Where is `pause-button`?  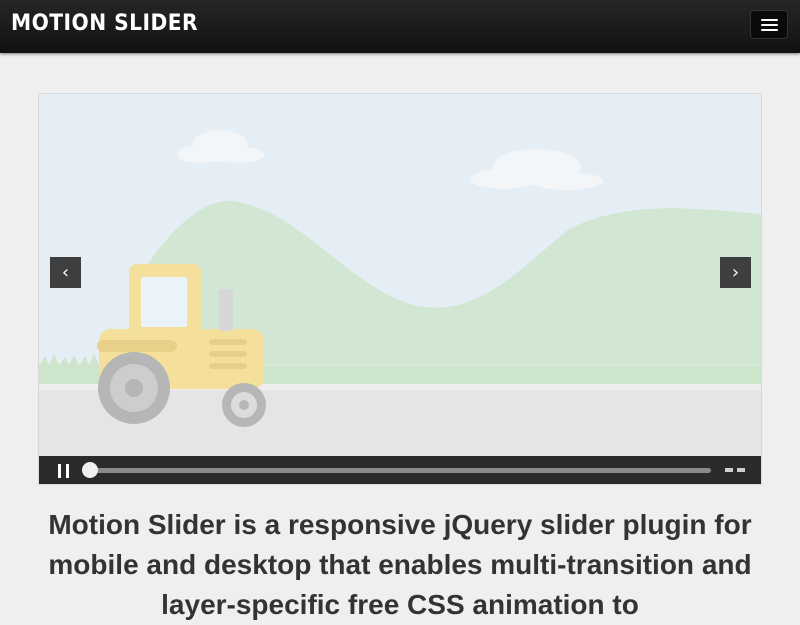 pause-button is located at coordinates (64, 471).